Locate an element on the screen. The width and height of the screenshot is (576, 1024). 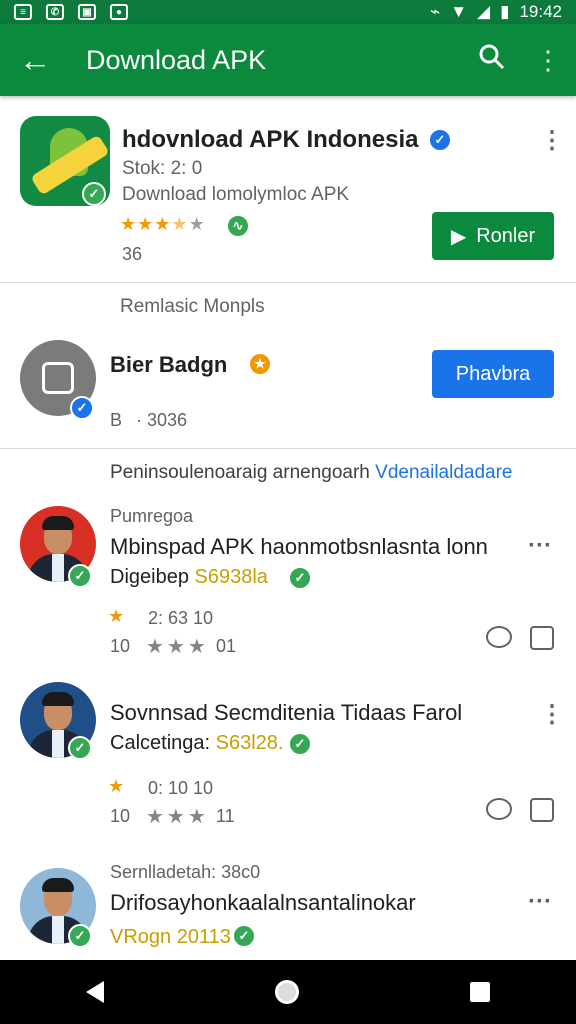
feed-item-title: Sovnnsad Secmditenia Tidaas Farol is located at coordinates (286, 712).